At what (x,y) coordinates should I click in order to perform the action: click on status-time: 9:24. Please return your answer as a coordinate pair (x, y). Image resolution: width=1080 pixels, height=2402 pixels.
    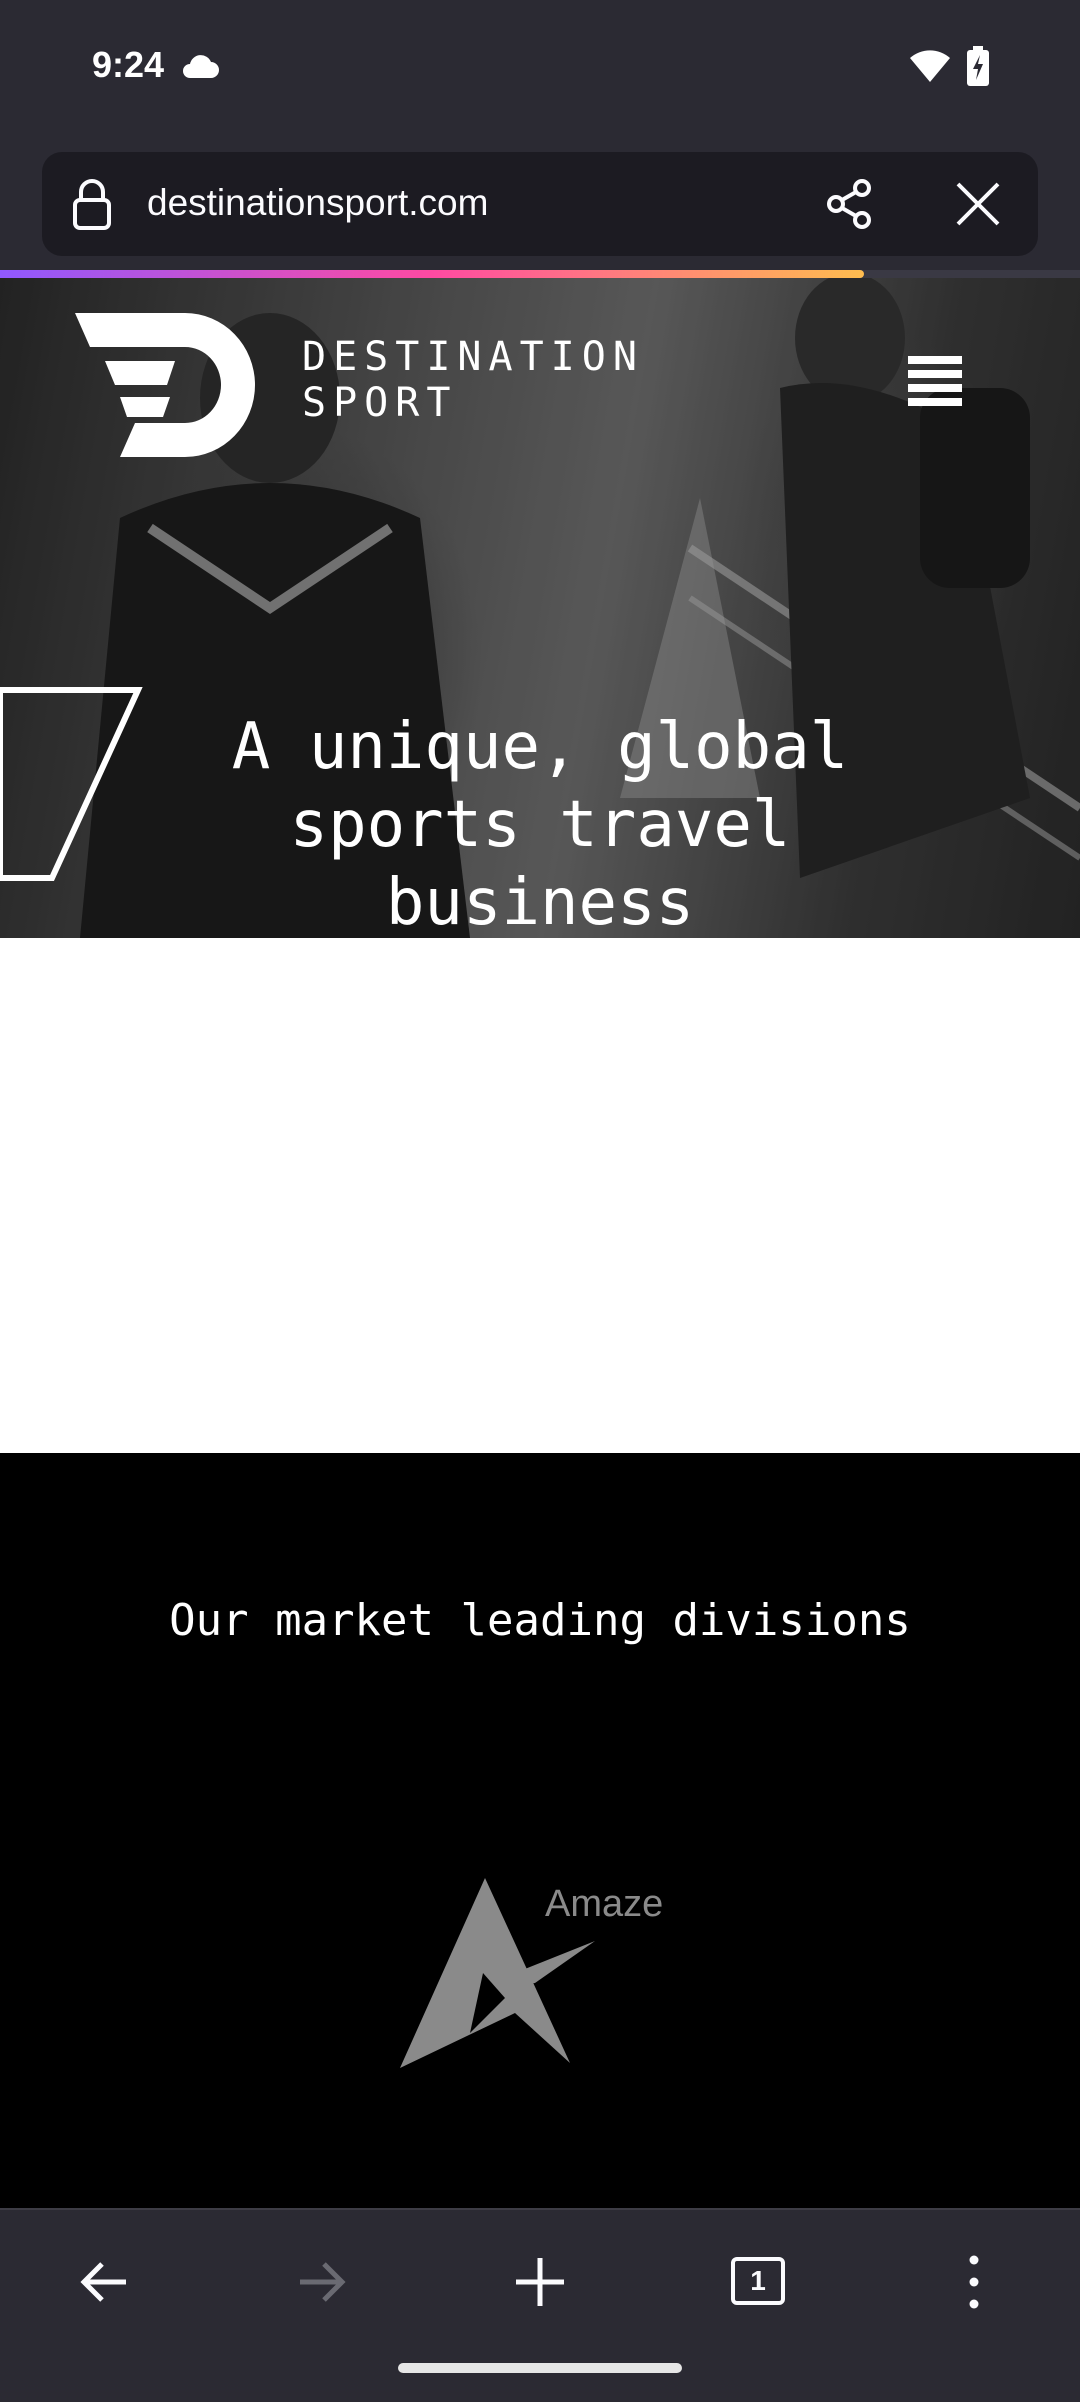
    Looking at the image, I should click on (128, 64).